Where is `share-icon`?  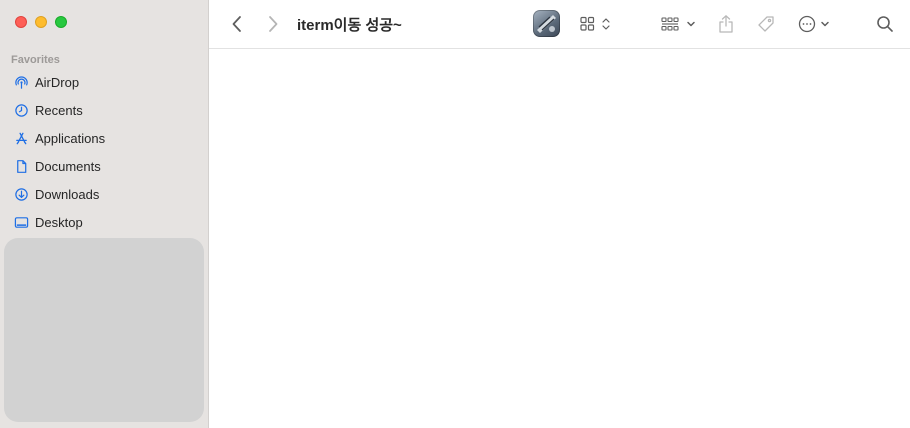
share-icon is located at coordinates (726, 24).